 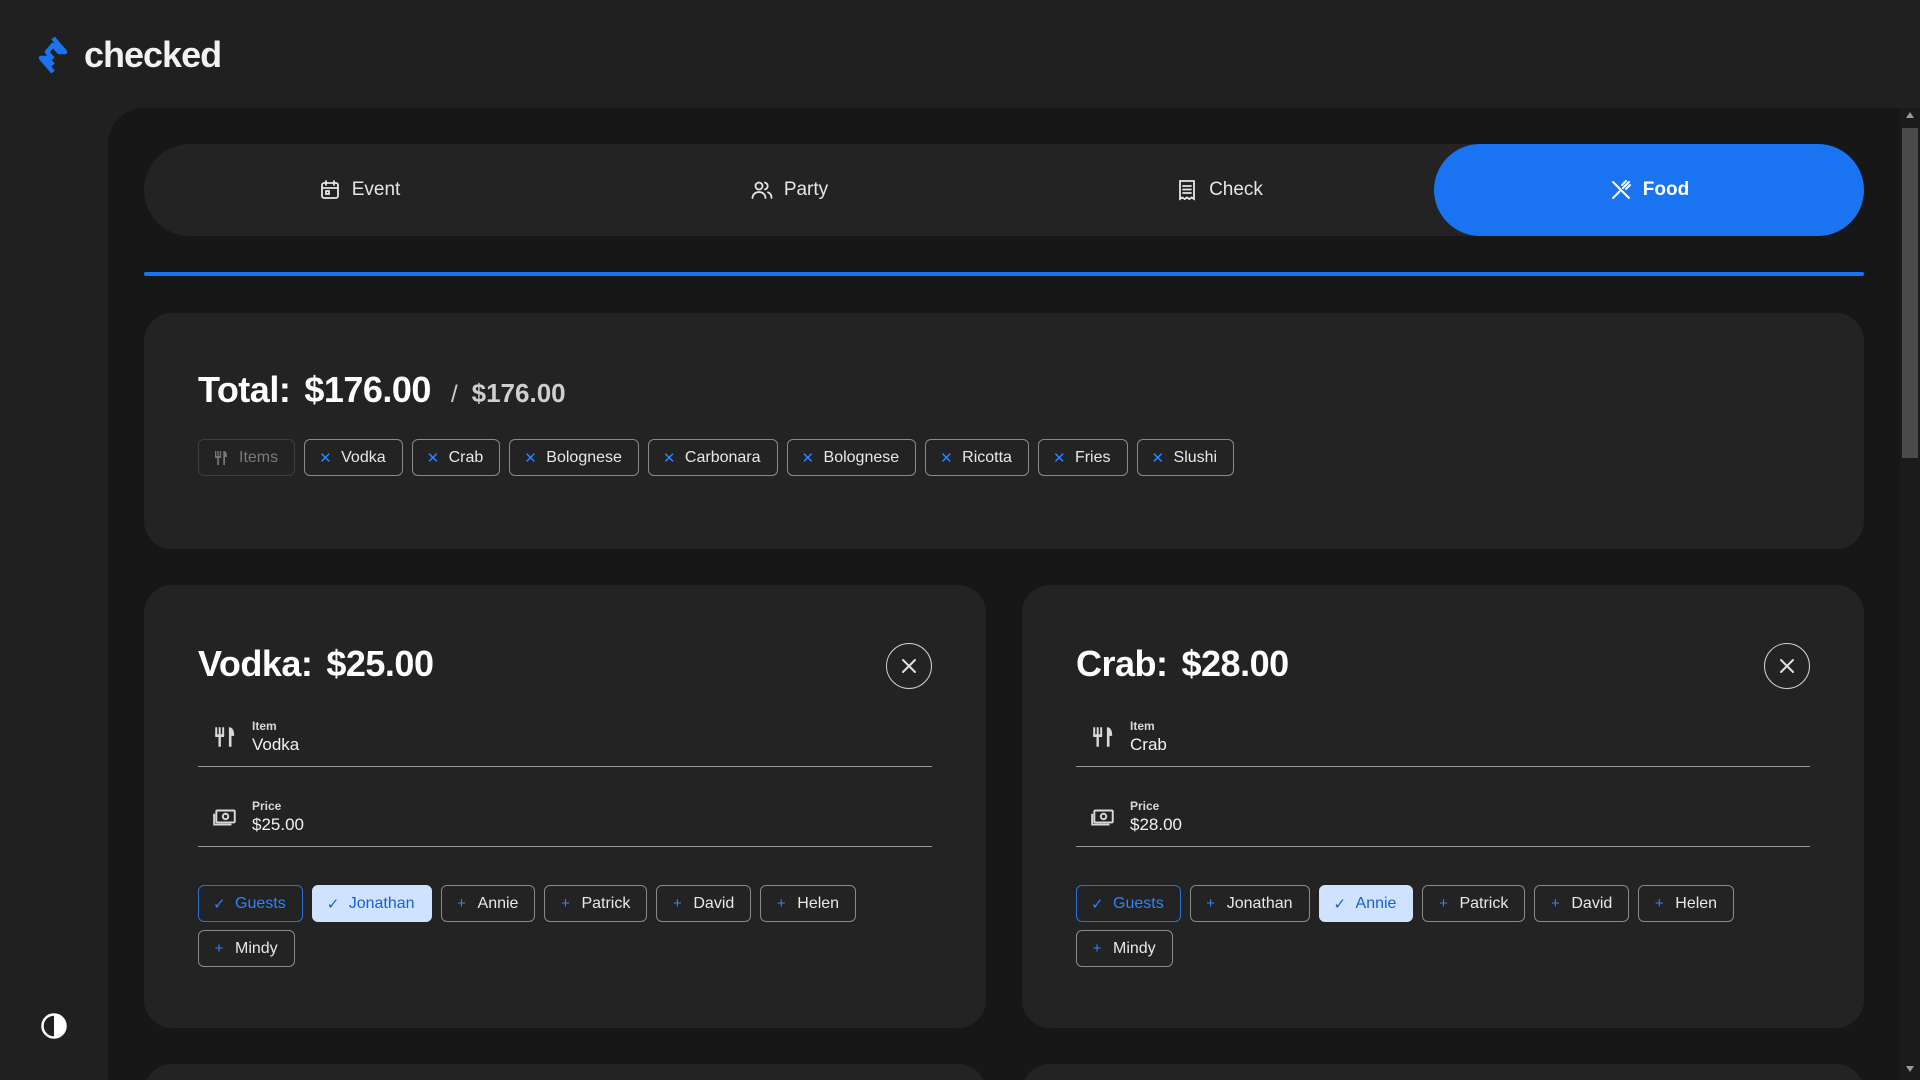 I want to click on step-tabs: Event Party Check Food, so click(x=1004, y=190).